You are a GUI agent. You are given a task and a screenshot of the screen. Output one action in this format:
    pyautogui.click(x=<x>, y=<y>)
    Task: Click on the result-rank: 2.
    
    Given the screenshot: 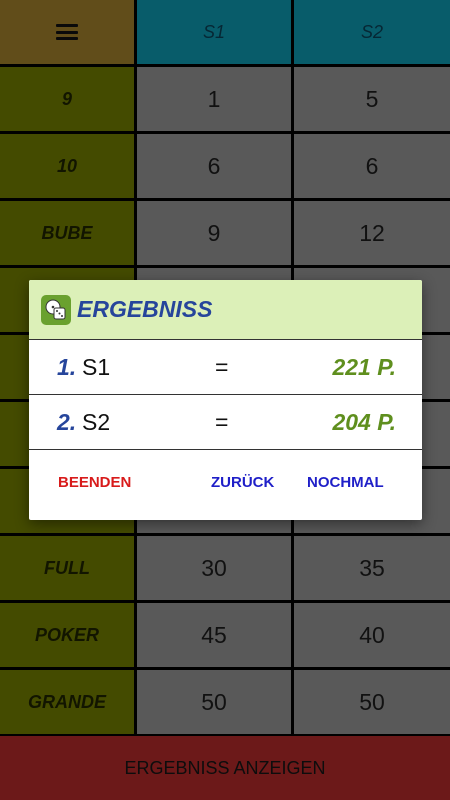 What is the action you would take?
    pyautogui.click(x=67, y=421)
    